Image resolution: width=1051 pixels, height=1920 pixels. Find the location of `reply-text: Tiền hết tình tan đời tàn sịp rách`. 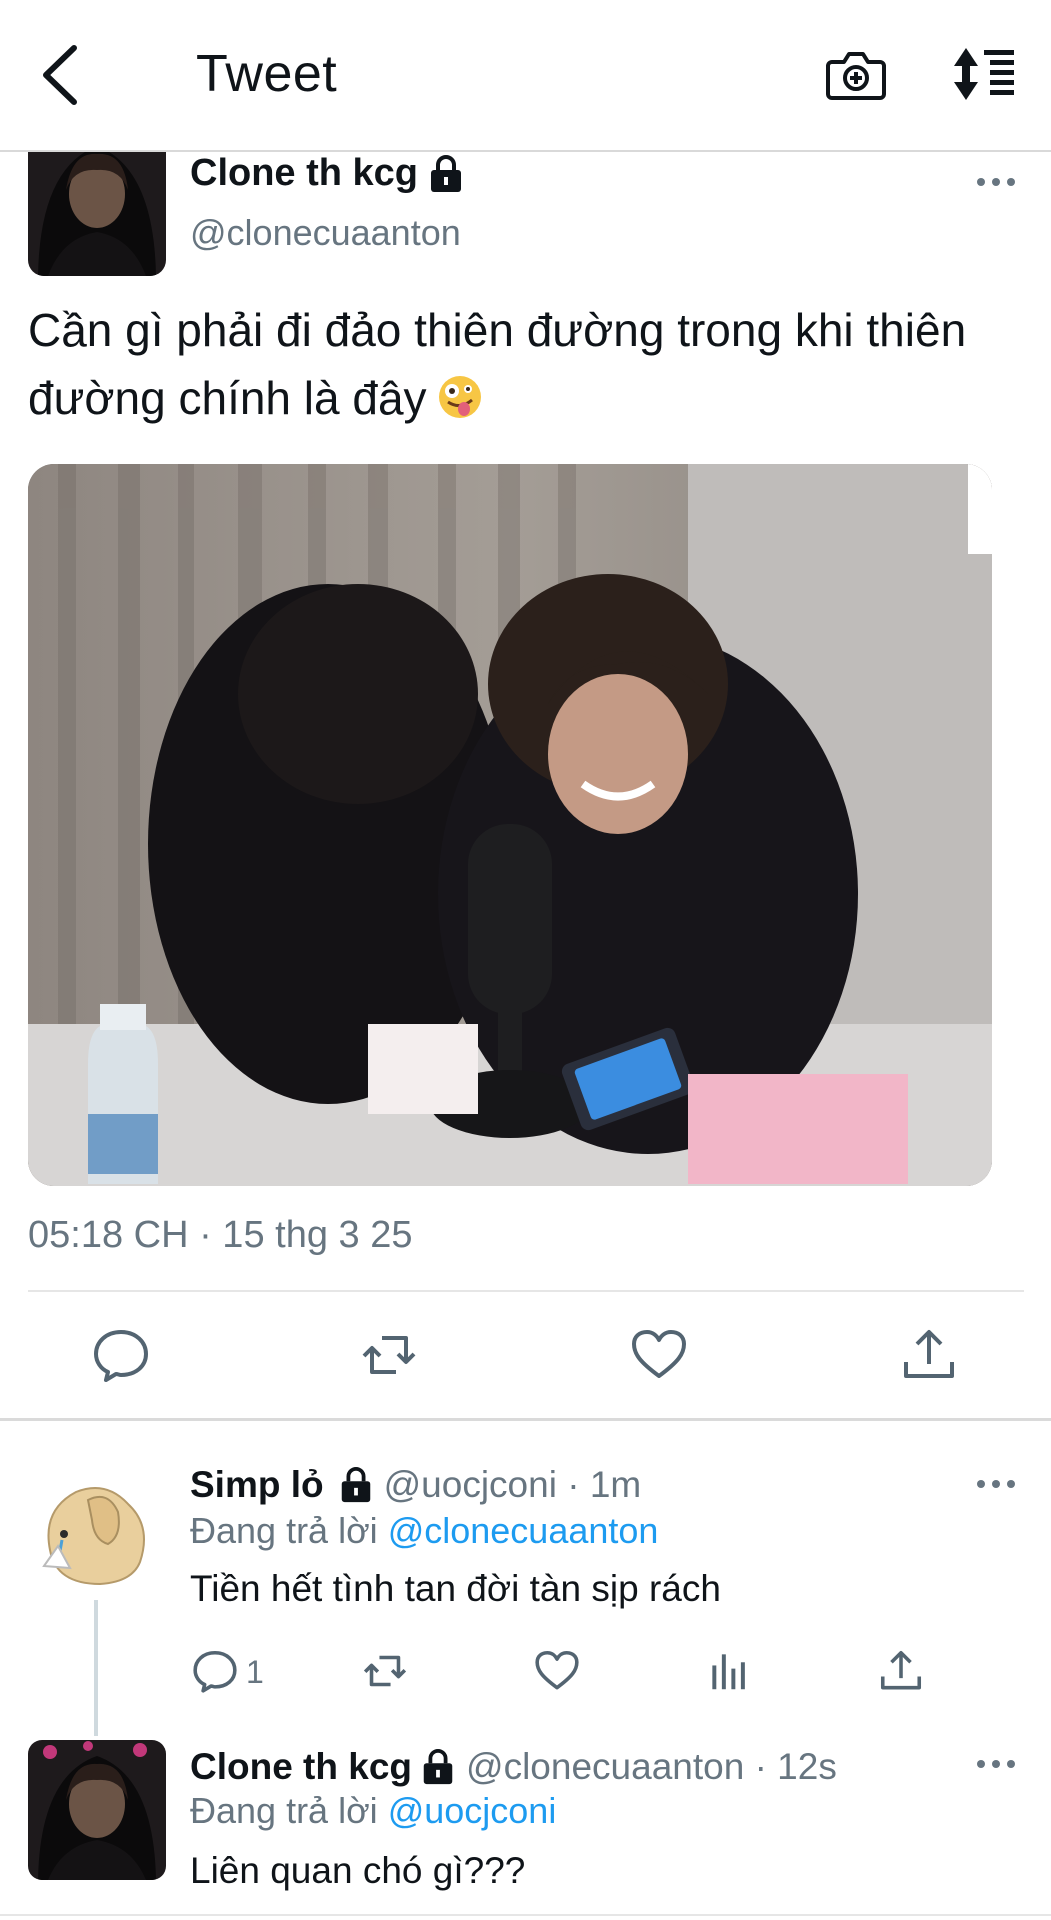

reply-text: Tiền hết tình tan đời tàn sịp rách is located at coordinates (455, 1588).